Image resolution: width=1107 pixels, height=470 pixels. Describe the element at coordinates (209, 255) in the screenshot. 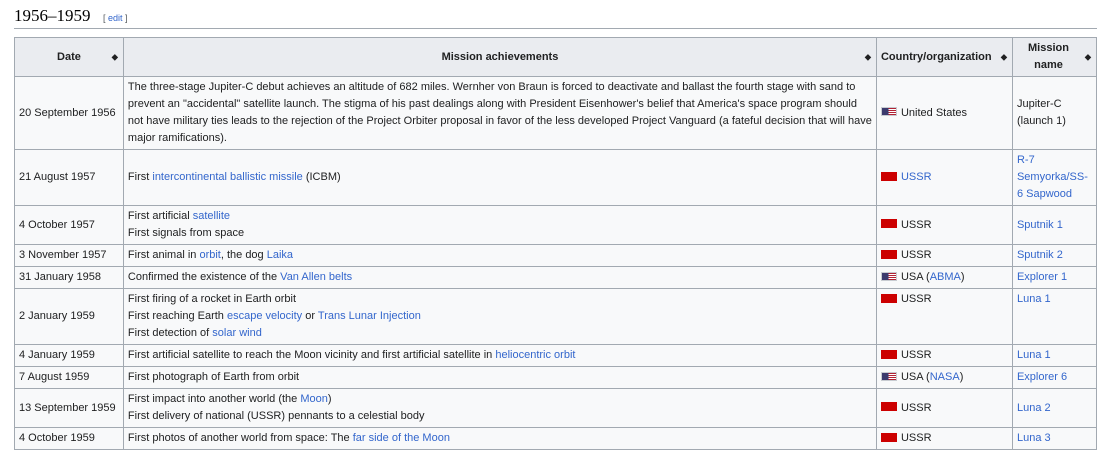

I see `wiki-link: orbit` at that location.